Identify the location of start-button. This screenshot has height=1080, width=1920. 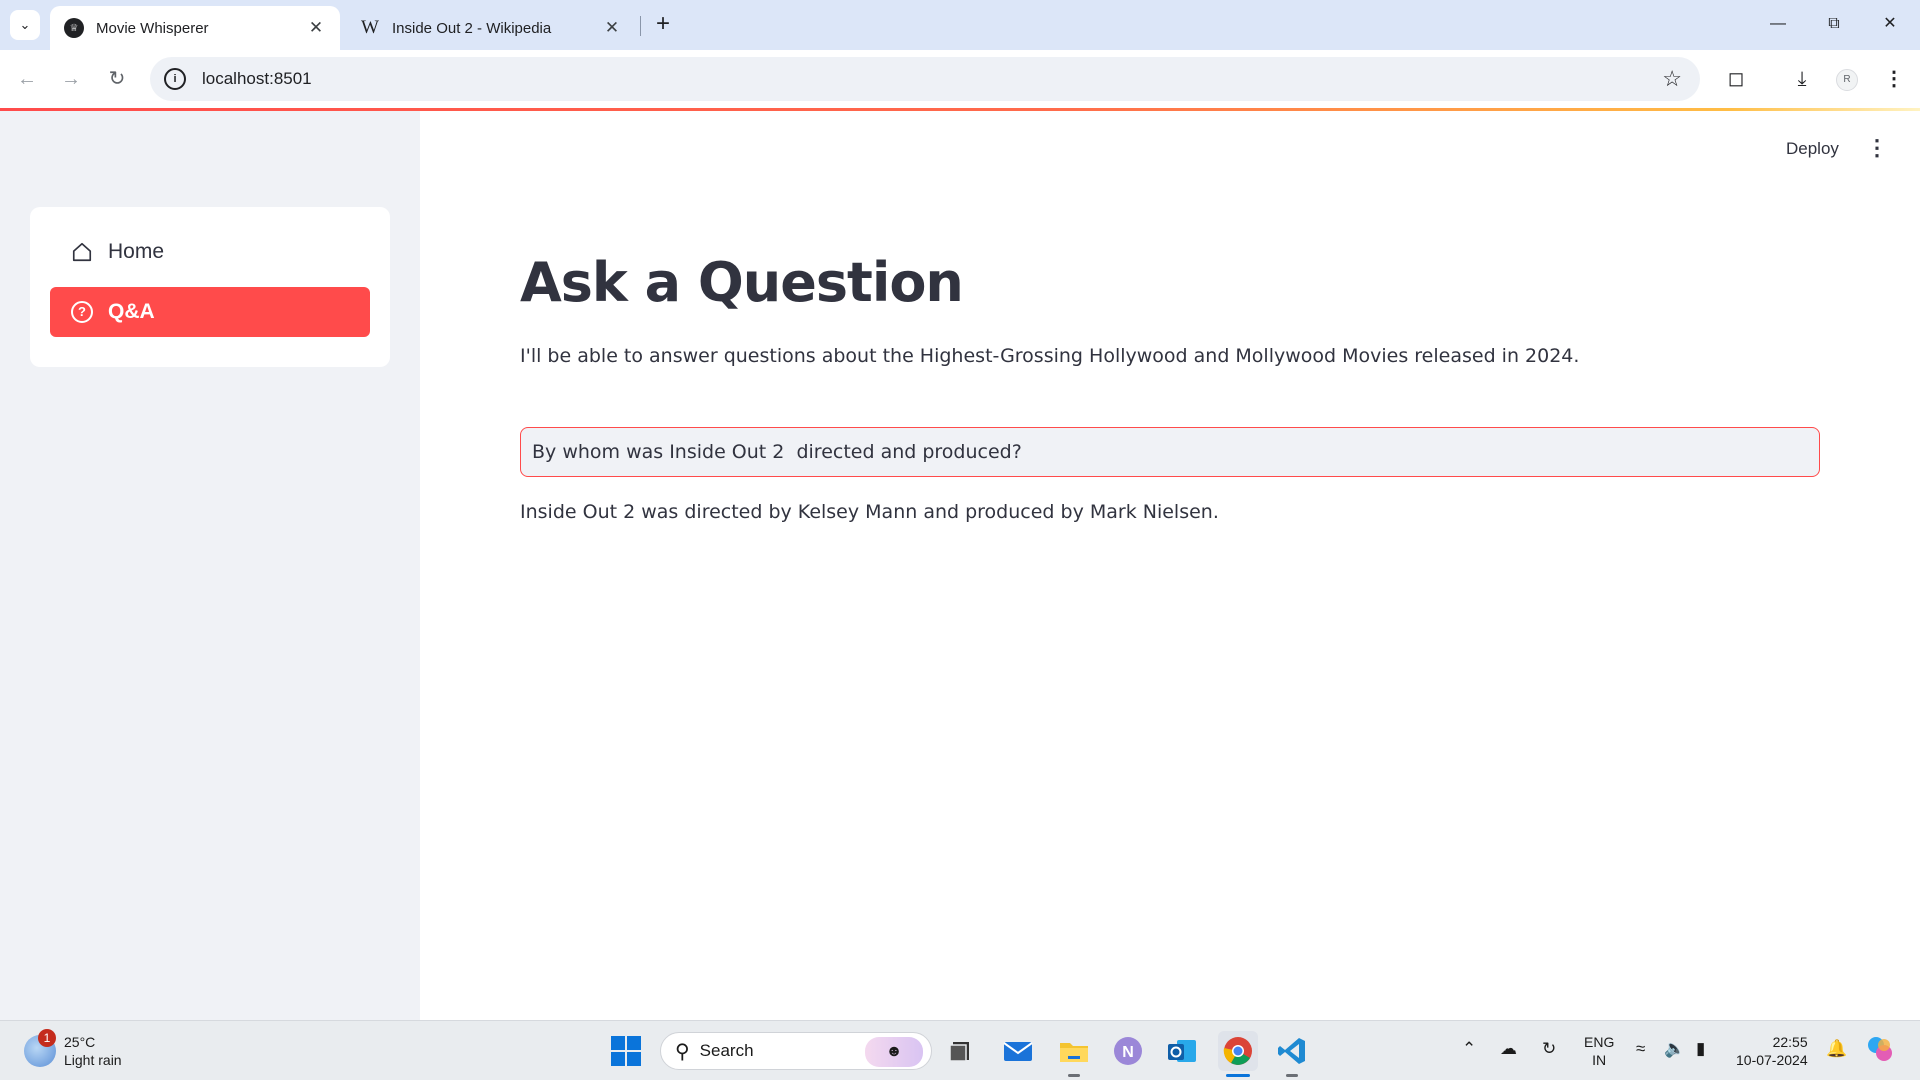
(626, 1051).